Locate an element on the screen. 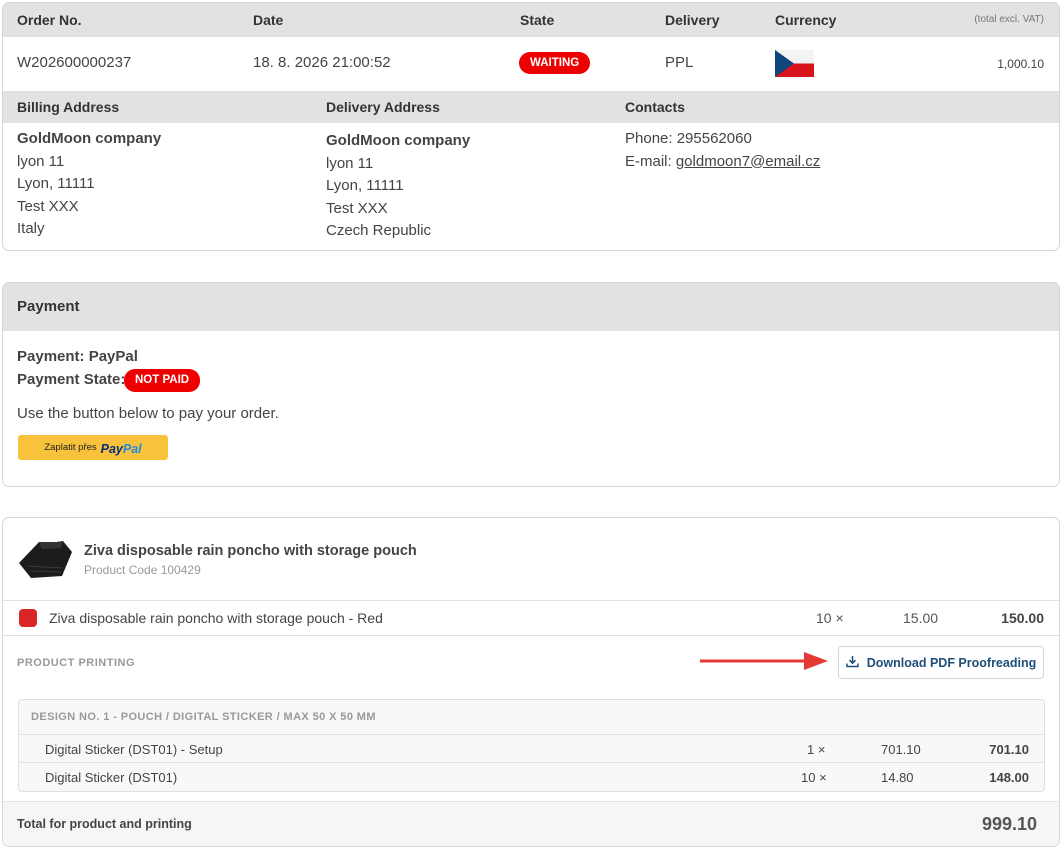 The height and width of the screenshot is (850, 1062). design-item-qty: 10 × is located at coordinates (814, 777).